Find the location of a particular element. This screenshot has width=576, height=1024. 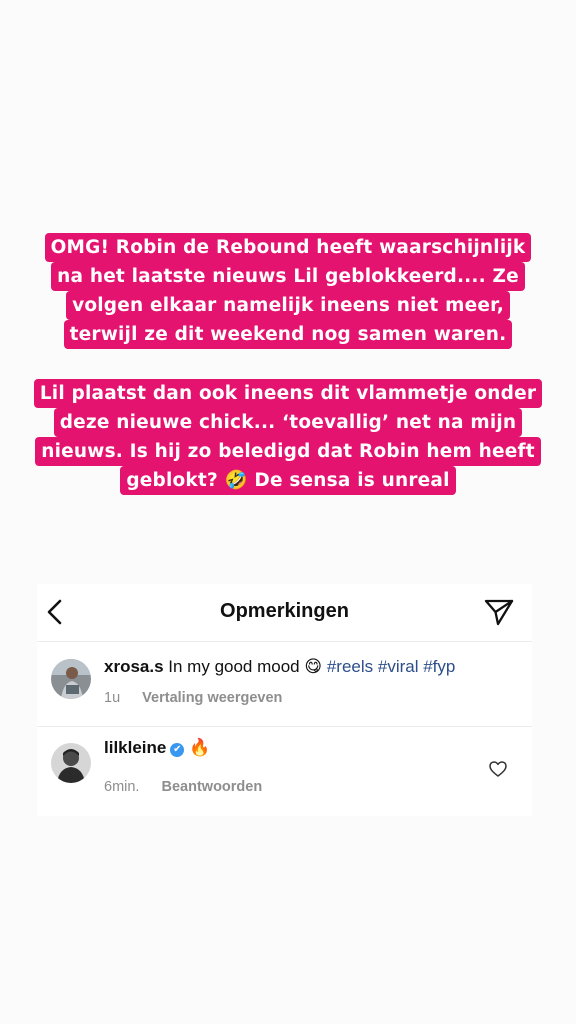

caption-line: volgen elkaar namelijk ineens niet meer, is located at coordinates (288, 305).